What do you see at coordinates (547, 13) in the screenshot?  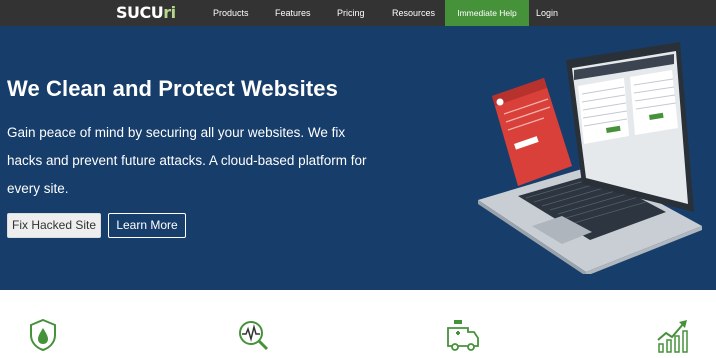 I see `nav-login: Login` at bounding box center [547, 13].